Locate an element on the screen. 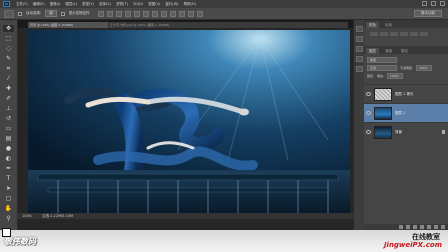 Image resolution: width=448 pixels, height=252 pixels. close-icon is located at coordinates (442, 3).